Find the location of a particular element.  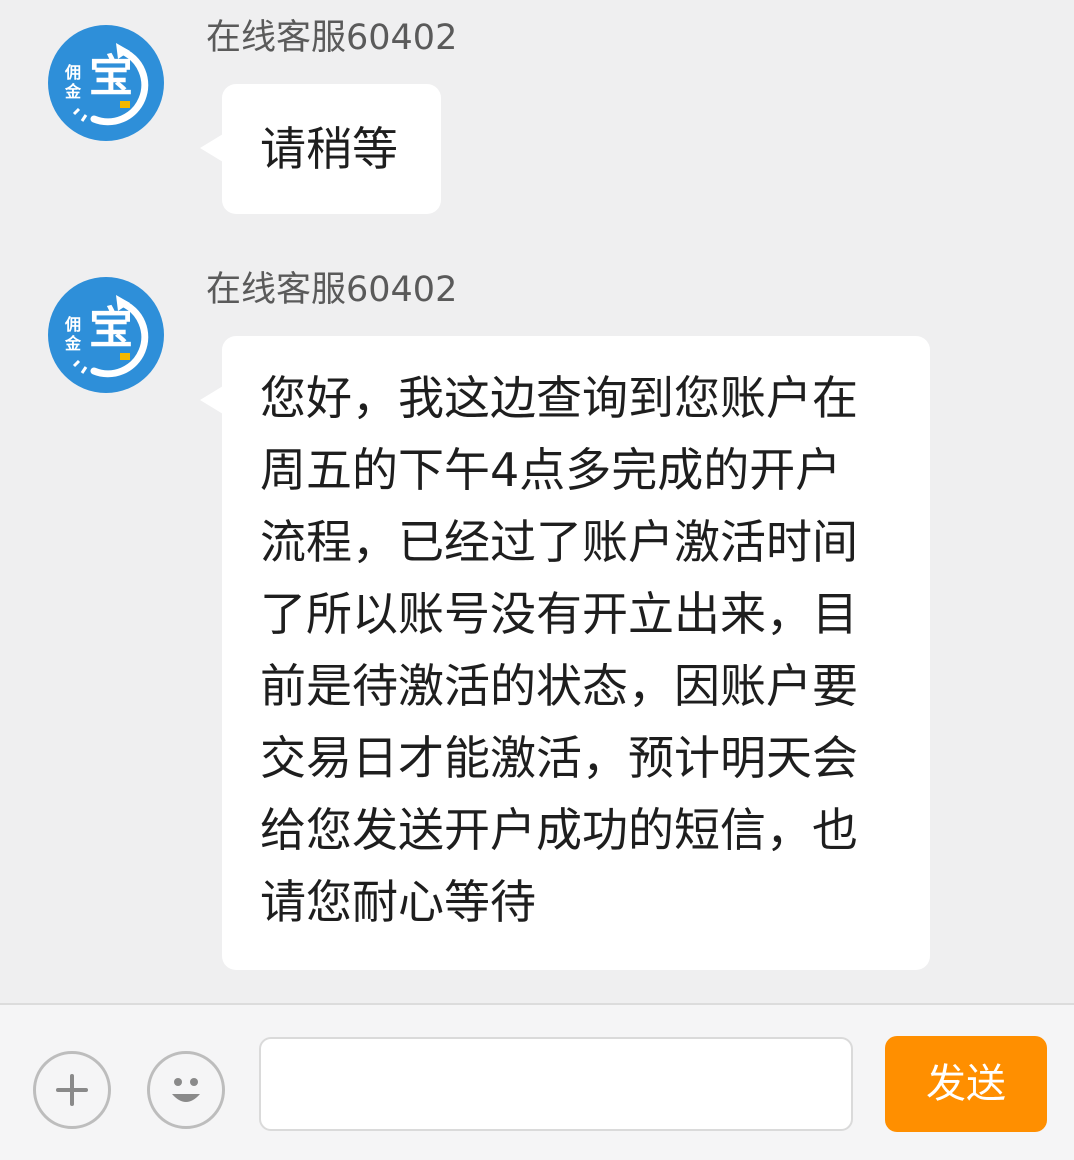

emoji-button is located at coordinates (186, 1090).